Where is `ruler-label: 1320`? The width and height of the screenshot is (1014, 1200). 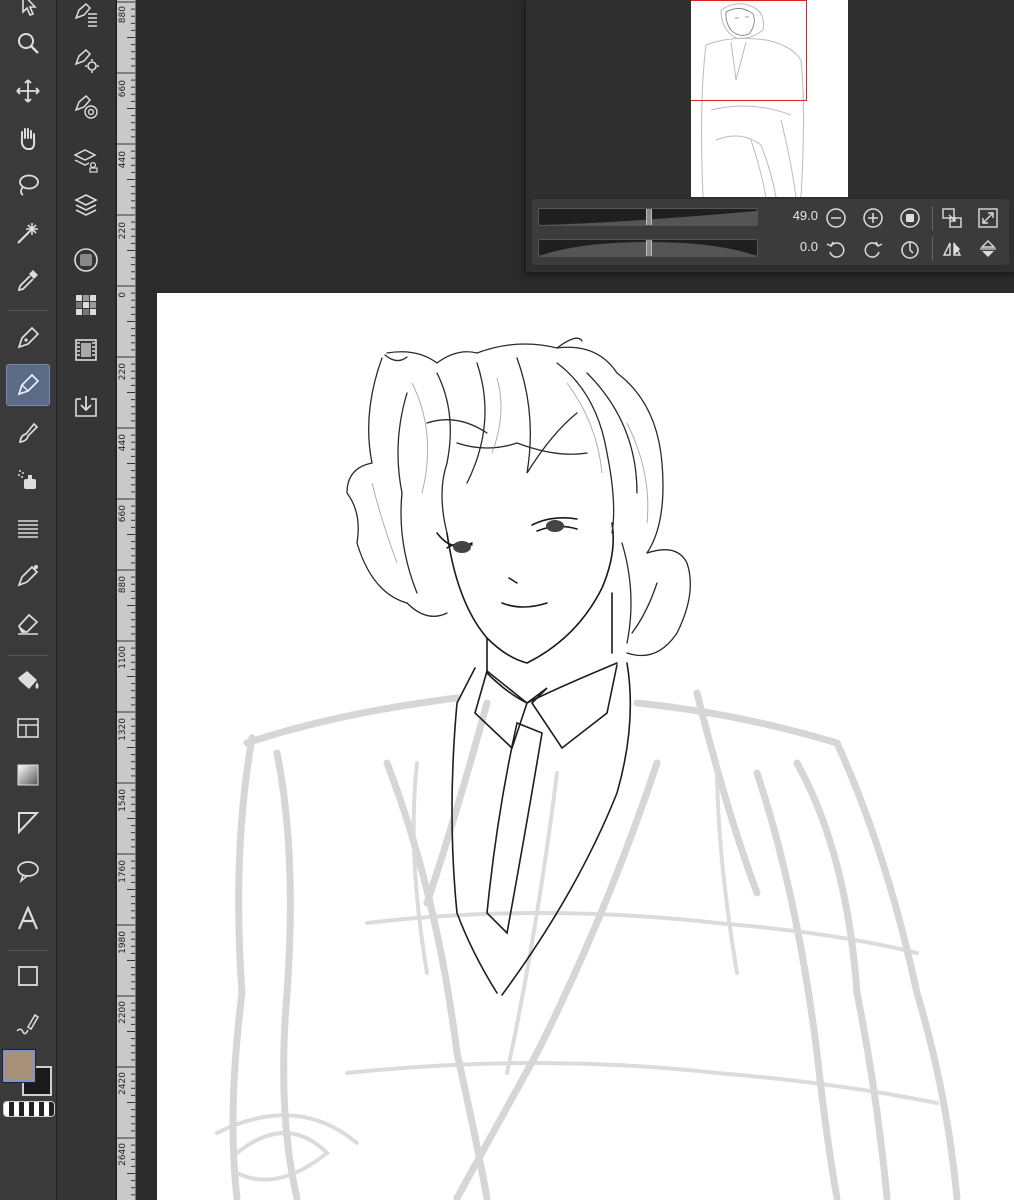 ruler-label: 1320 is located at coordinates (123, 729).